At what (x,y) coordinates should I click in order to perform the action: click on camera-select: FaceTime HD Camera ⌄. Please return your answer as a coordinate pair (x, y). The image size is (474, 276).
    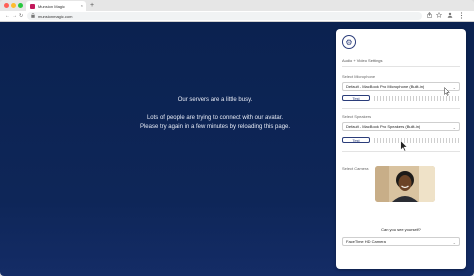
    Looking at the image, I should click on (401, 241).